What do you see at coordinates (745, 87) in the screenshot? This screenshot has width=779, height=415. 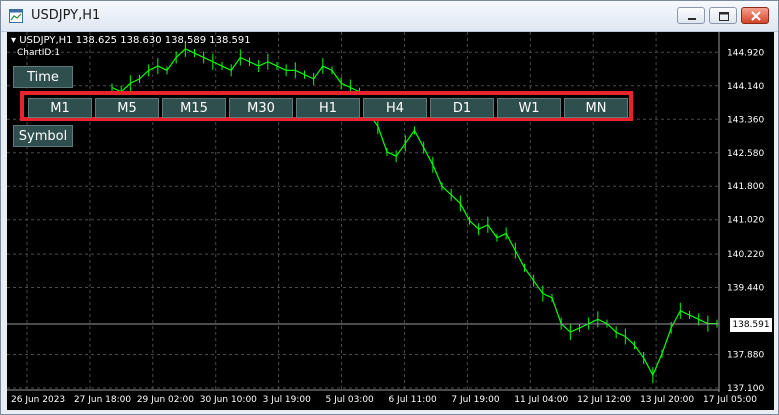 I see `y-tick-label: 144.140` at bounding box center [745, 87].